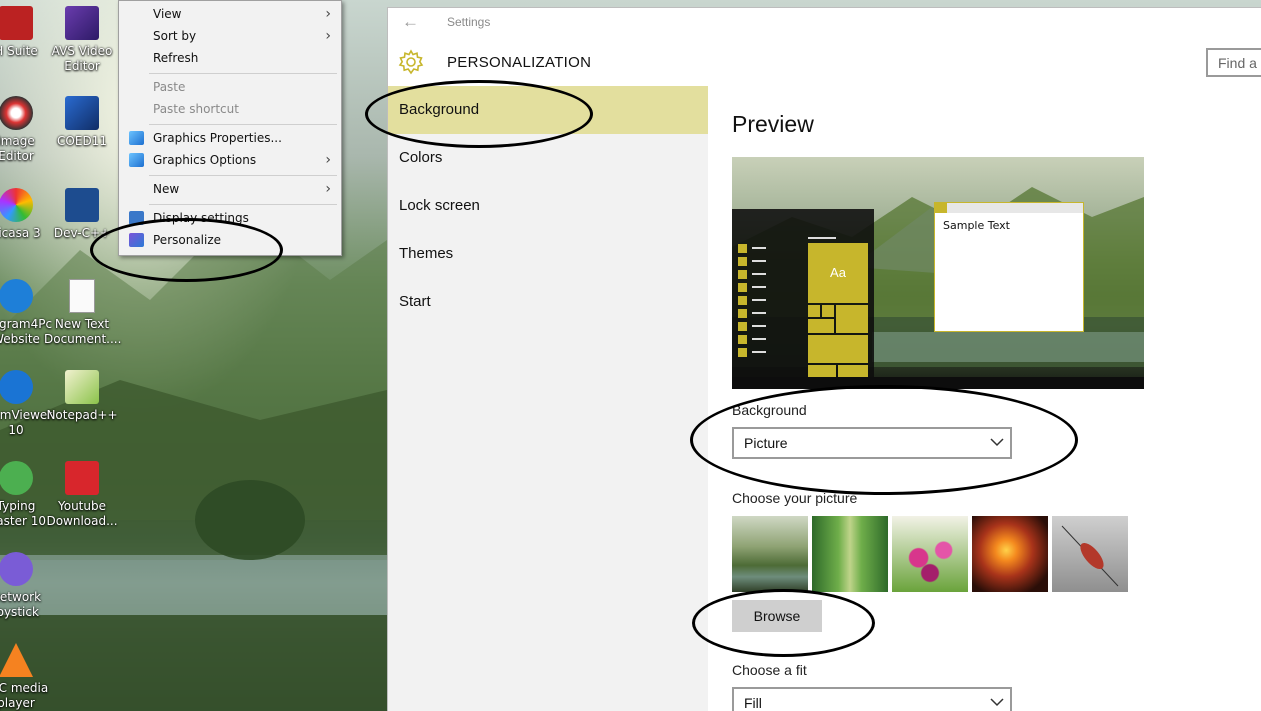 This screenshot has width=1261, height=711. Describe the element at coordinates (997, 702) in the screenshot. I see `chevron-down-icon` at that location.